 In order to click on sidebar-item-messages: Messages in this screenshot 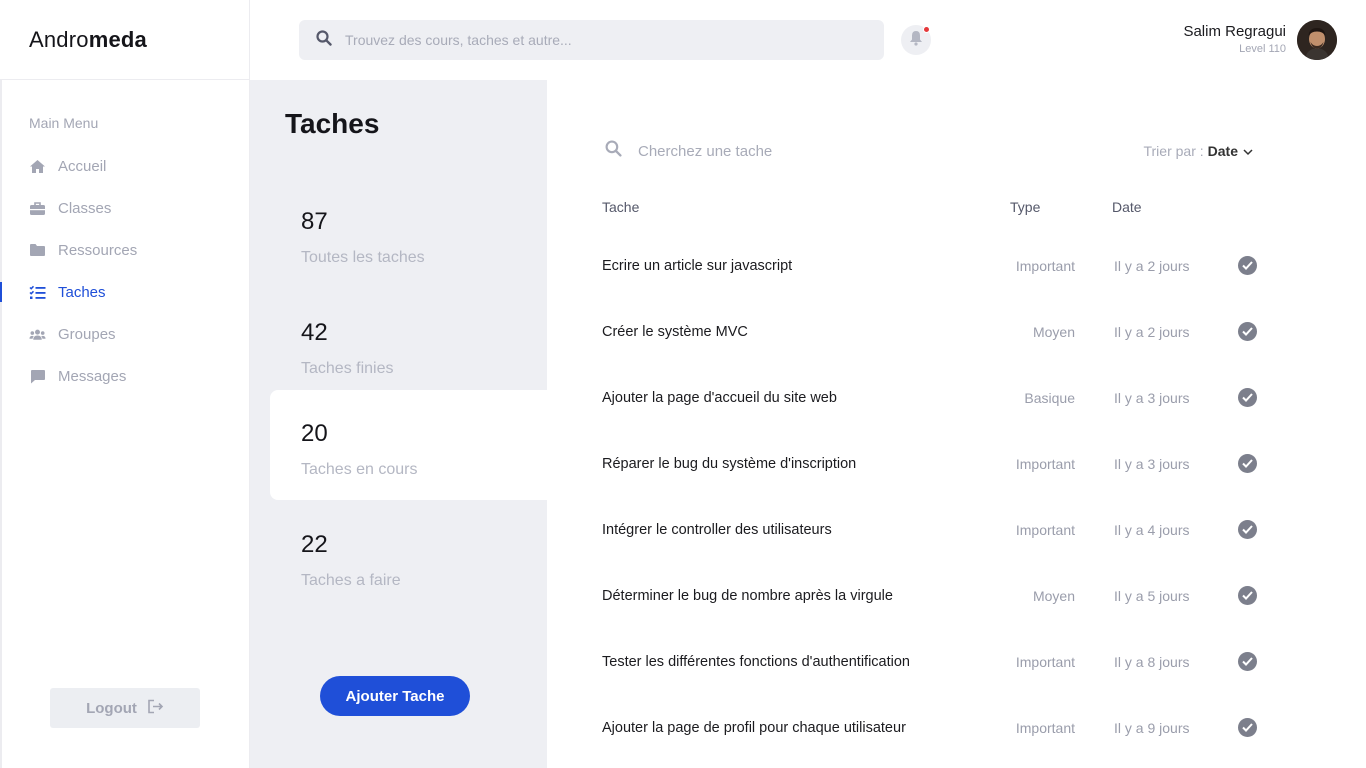, I will do `click(124, 376)`.